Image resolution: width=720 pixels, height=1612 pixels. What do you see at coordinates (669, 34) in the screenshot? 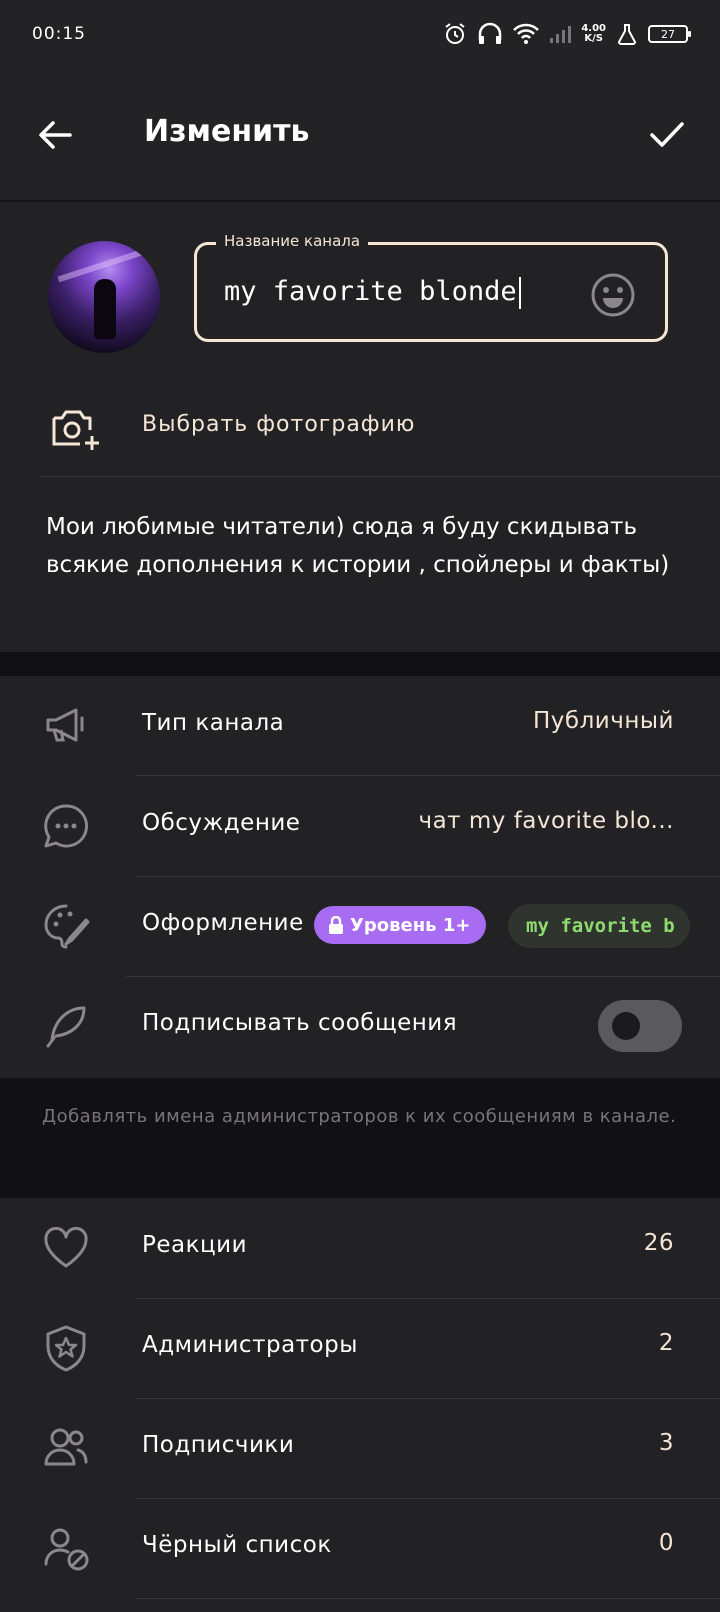
I see `battery-indicator: 27` at bounding box center [669, 34].